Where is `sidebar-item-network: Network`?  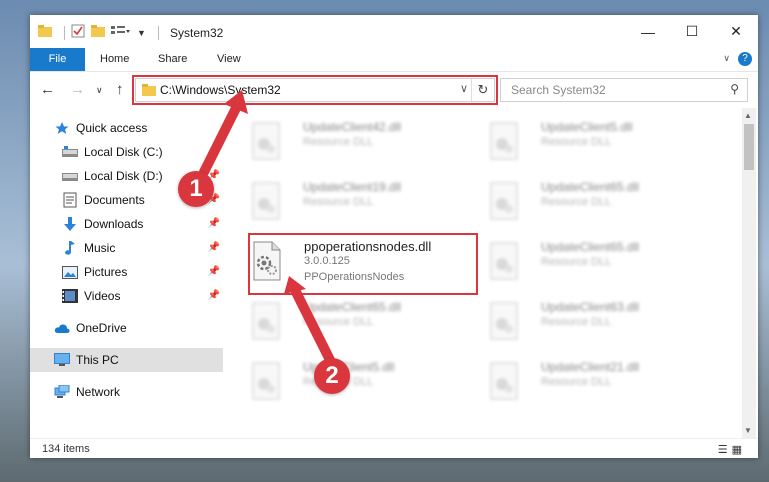 sidebar-item-network: Network is located at coordinates (126, 392).